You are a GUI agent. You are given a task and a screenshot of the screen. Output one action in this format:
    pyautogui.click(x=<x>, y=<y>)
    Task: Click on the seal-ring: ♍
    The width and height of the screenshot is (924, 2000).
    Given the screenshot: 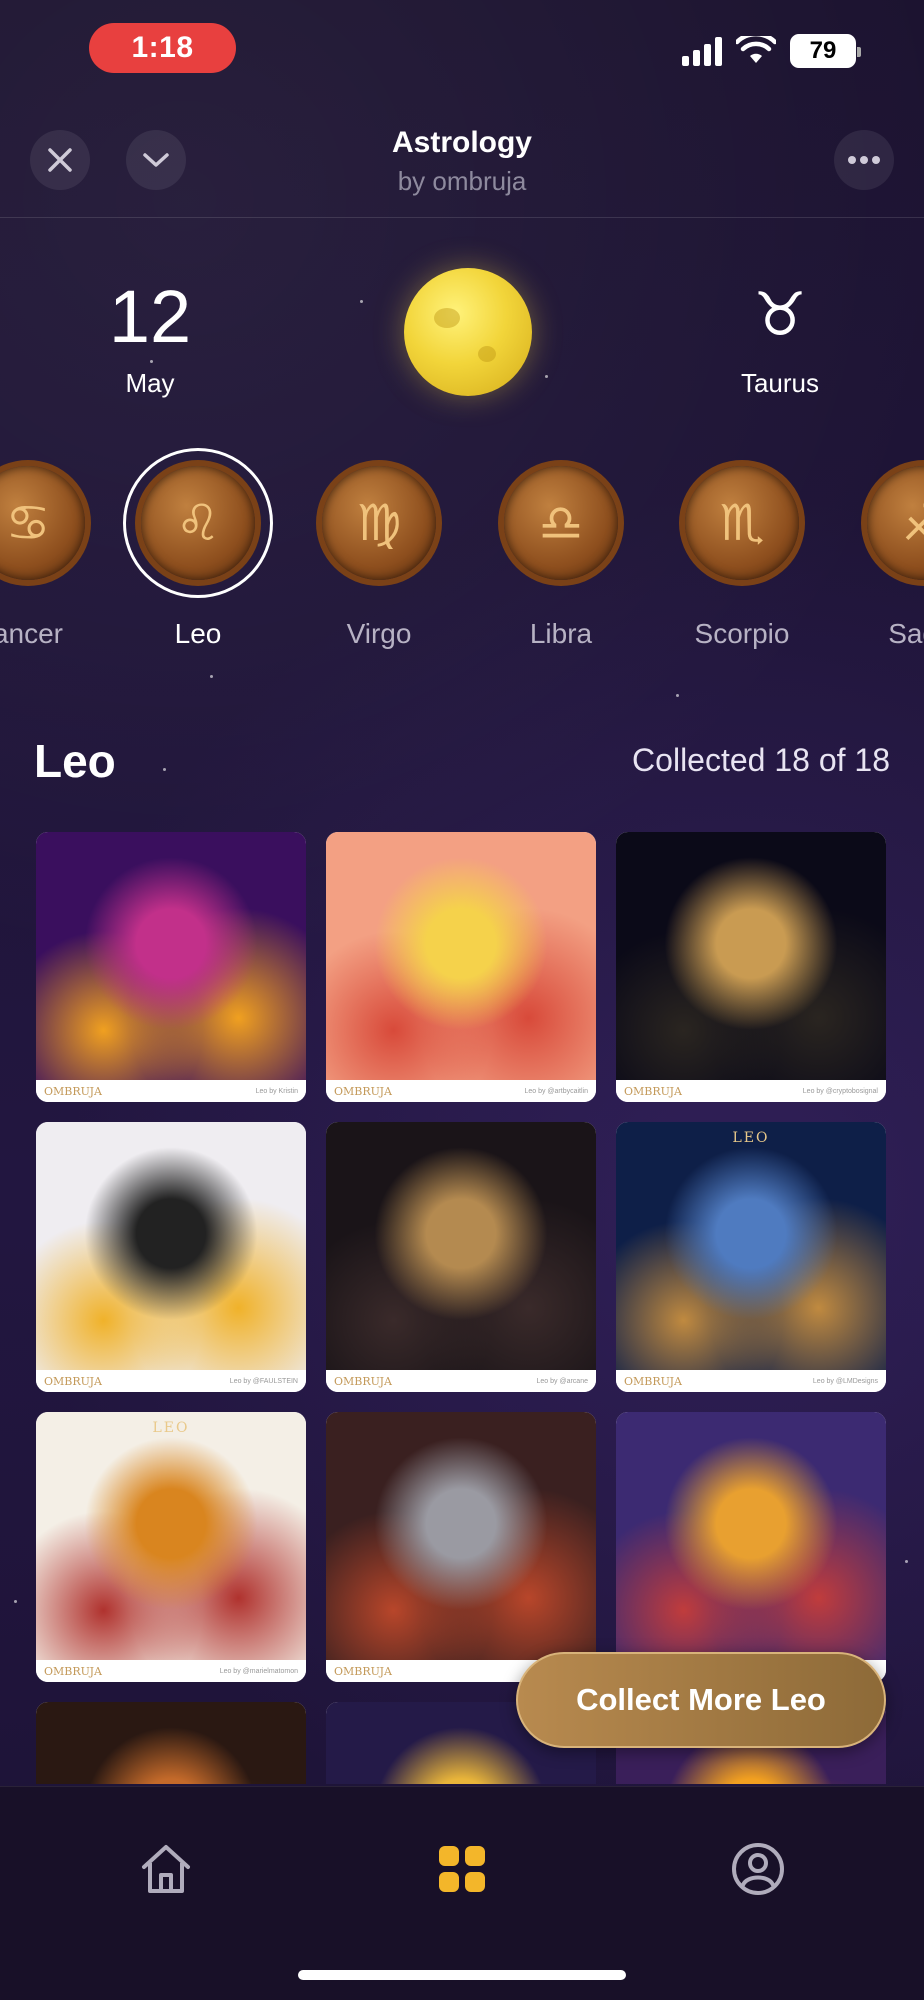 What is the action you would take?
    pyautogui.click(x=379, y=523)
    